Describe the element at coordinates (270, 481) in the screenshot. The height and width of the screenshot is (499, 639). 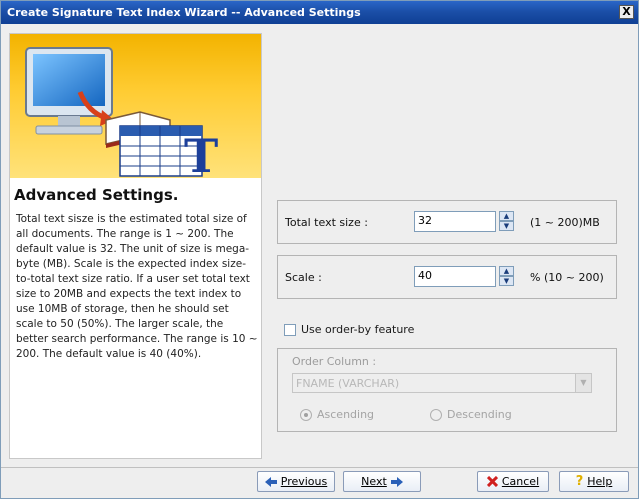
I see `arrow-left-icon` at that location.